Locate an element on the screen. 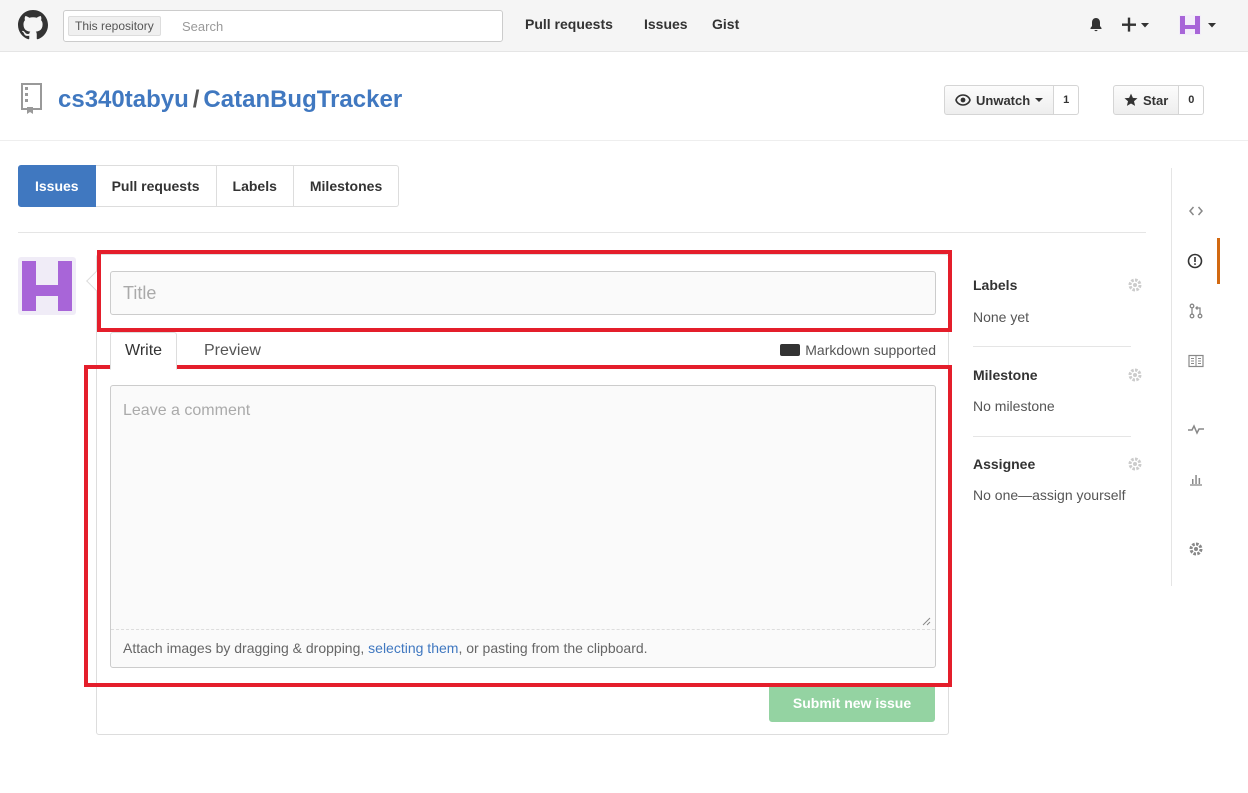  header-link-issues: Issues is located at coordinates (666, 24).